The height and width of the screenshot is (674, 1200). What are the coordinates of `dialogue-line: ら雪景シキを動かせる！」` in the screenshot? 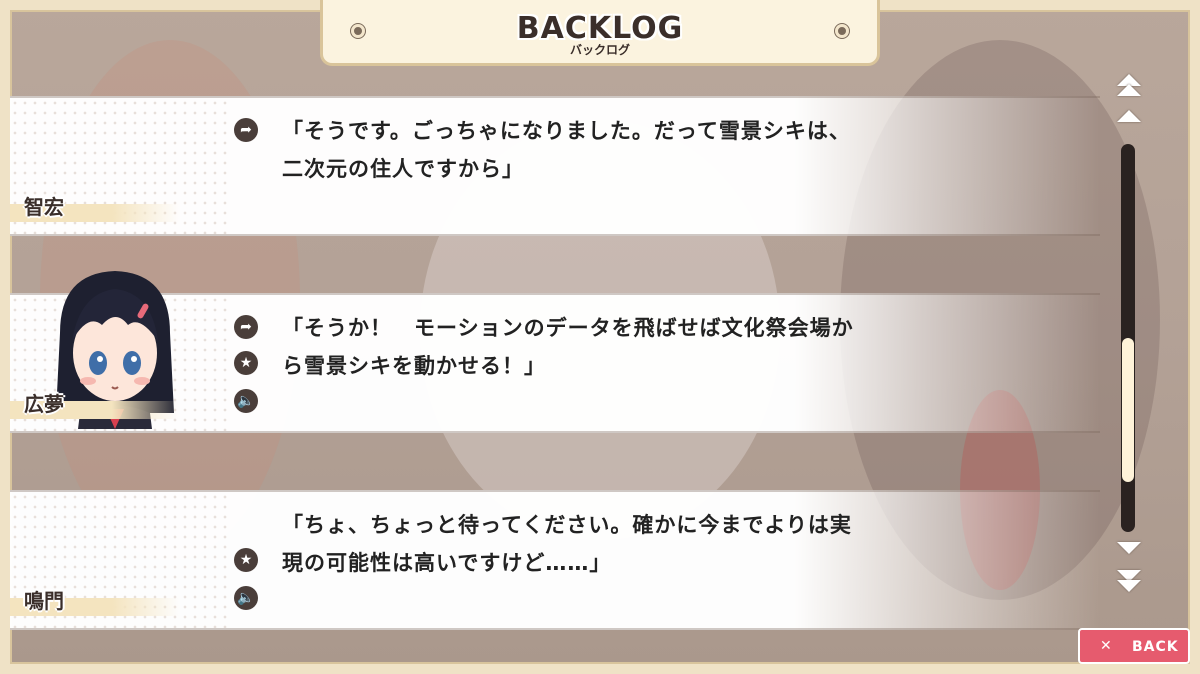 It's located at (414, 366).